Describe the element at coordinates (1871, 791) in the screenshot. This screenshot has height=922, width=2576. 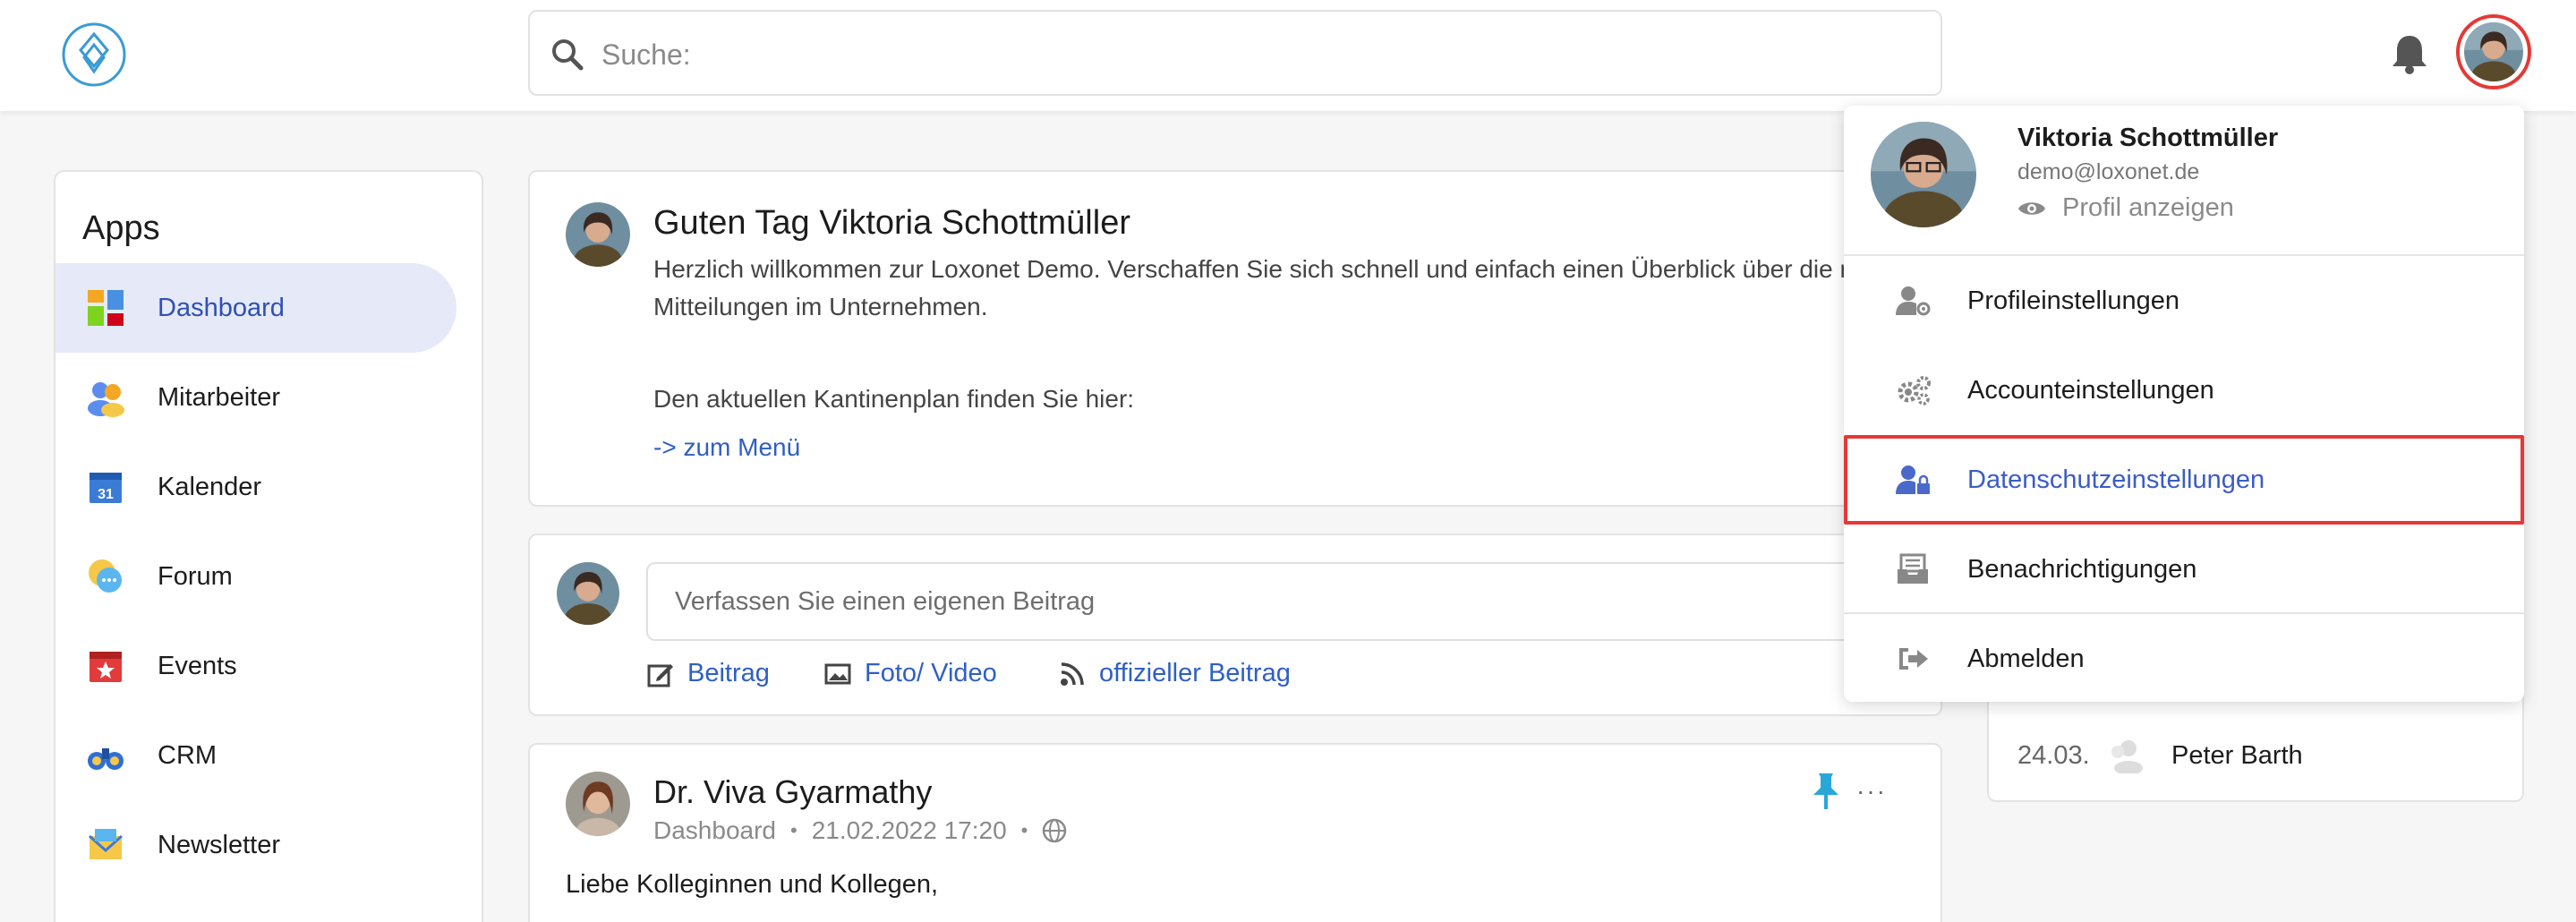
I see `more-options-button: ···` at that location.